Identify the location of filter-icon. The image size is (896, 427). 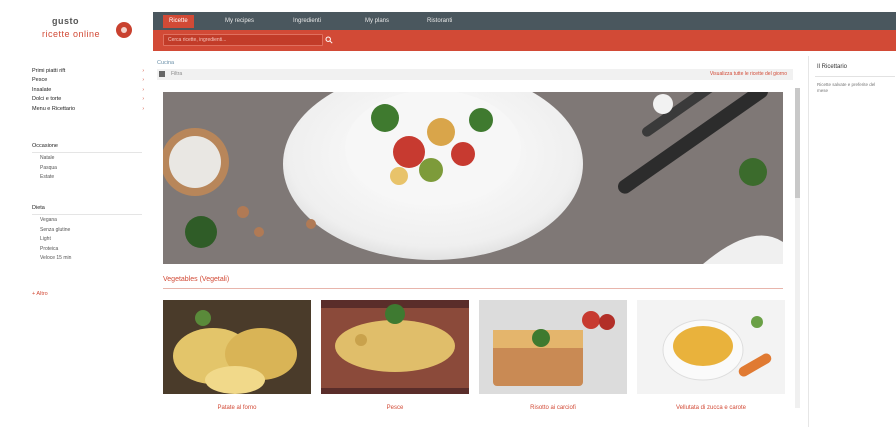
(162, 74).